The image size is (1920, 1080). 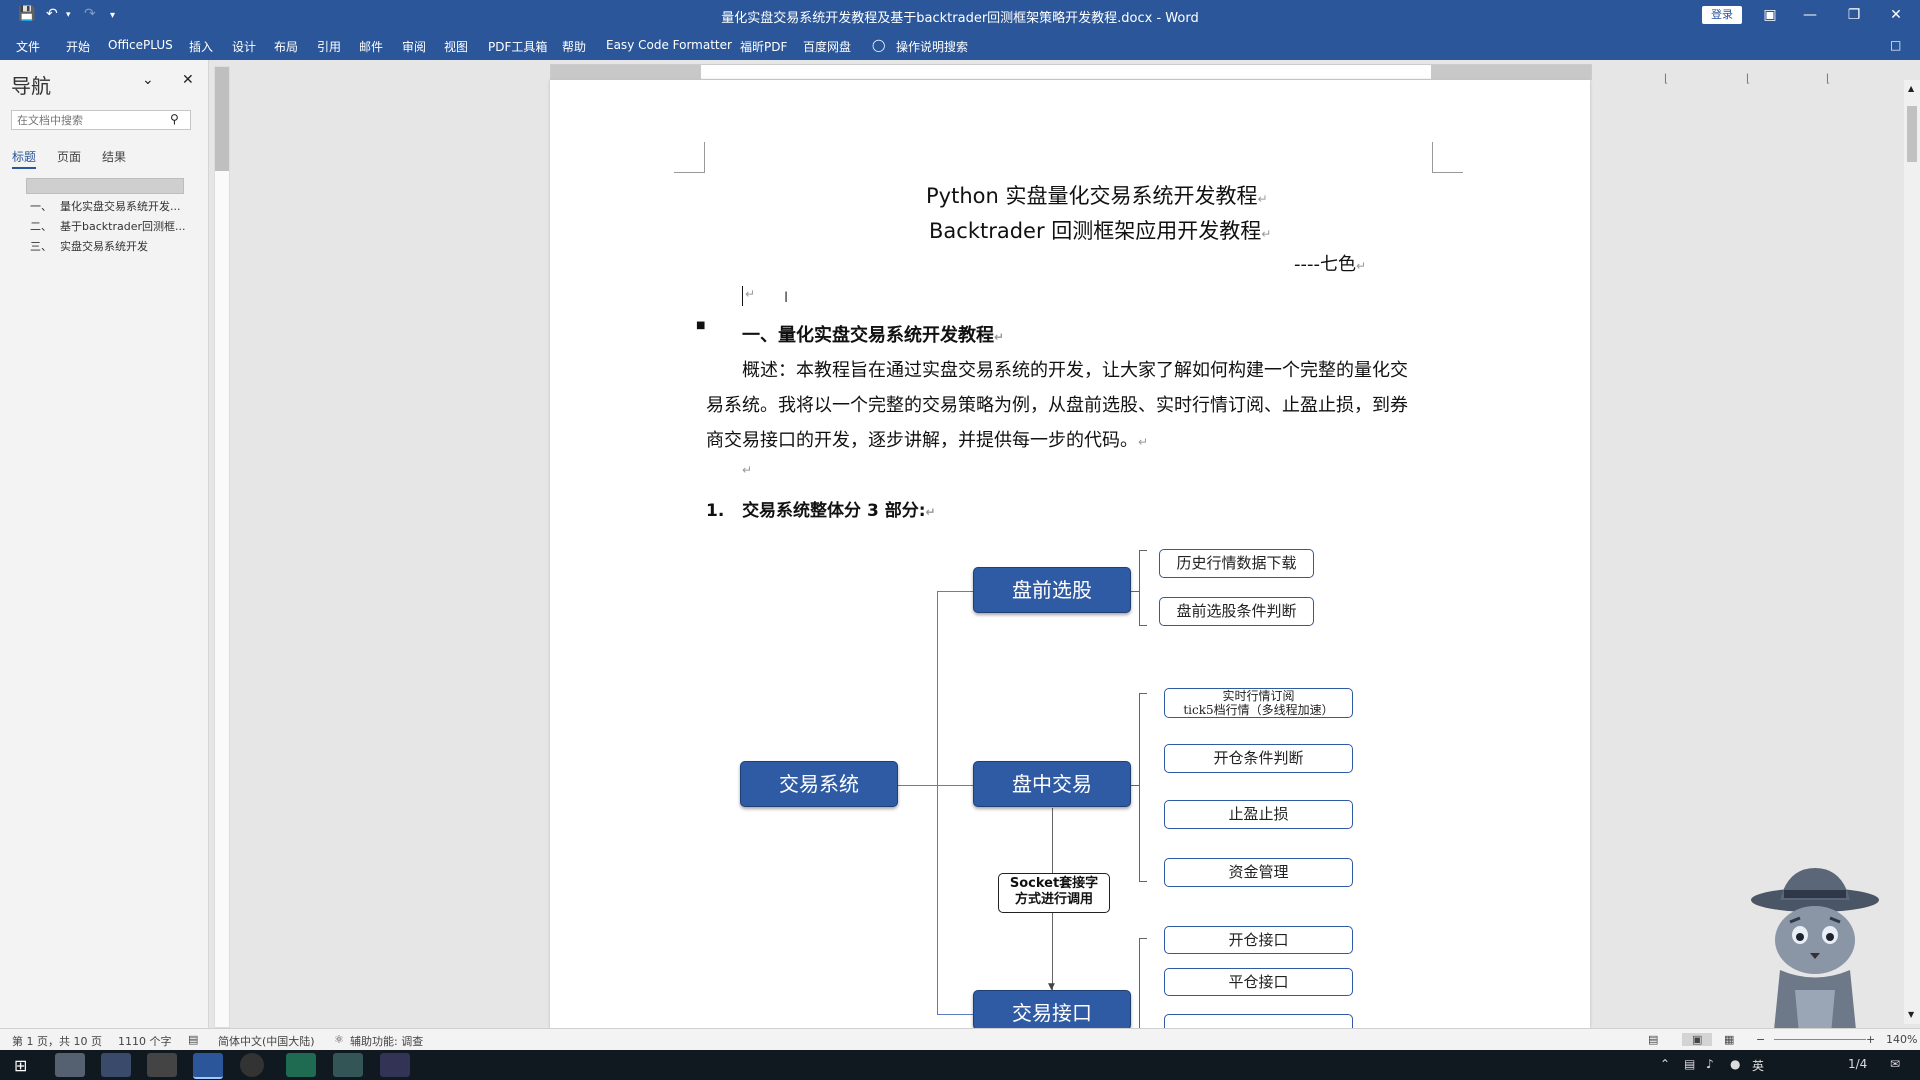 I want to click on nav-selected-heading, so click(x=105, y=186).